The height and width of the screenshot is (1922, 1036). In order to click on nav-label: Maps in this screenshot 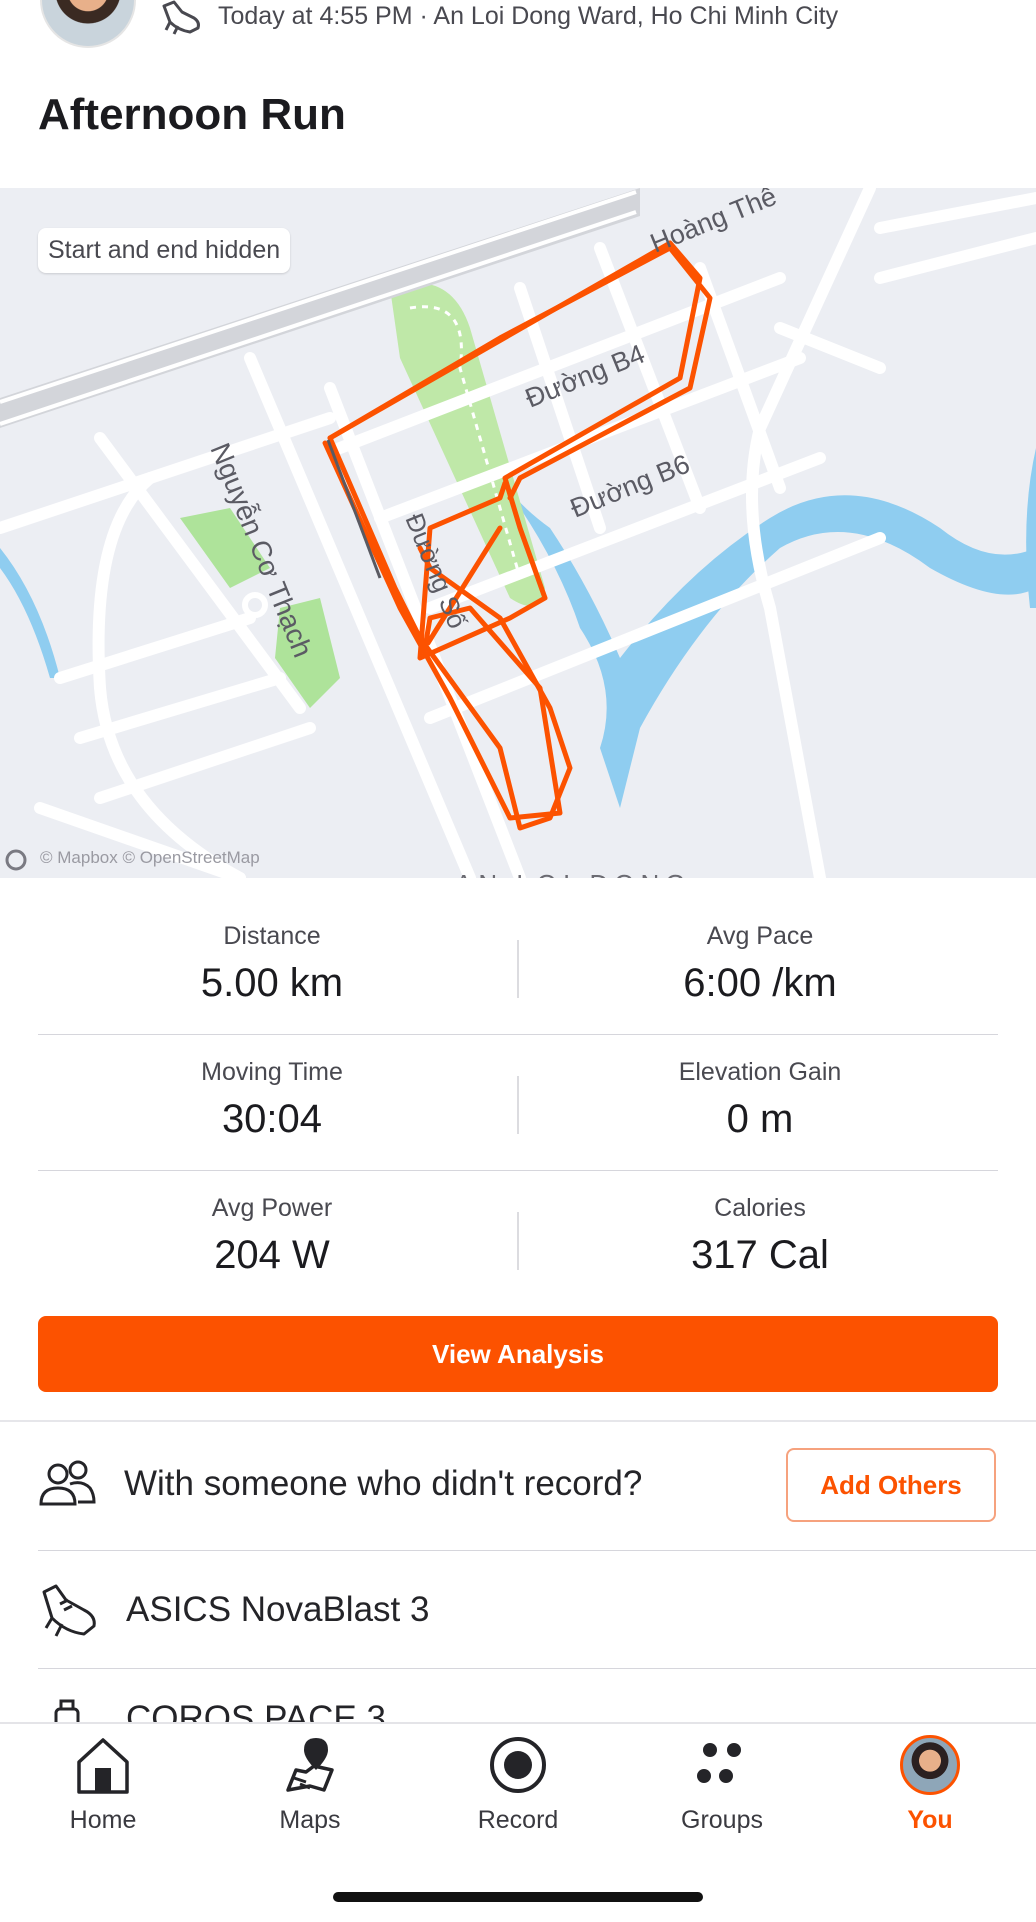, I will do `click(310, 1820)`.